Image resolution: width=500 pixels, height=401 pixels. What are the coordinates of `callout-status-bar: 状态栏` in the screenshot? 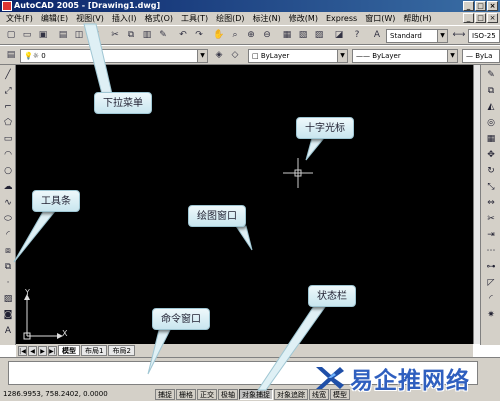 It's located at (332, 296).